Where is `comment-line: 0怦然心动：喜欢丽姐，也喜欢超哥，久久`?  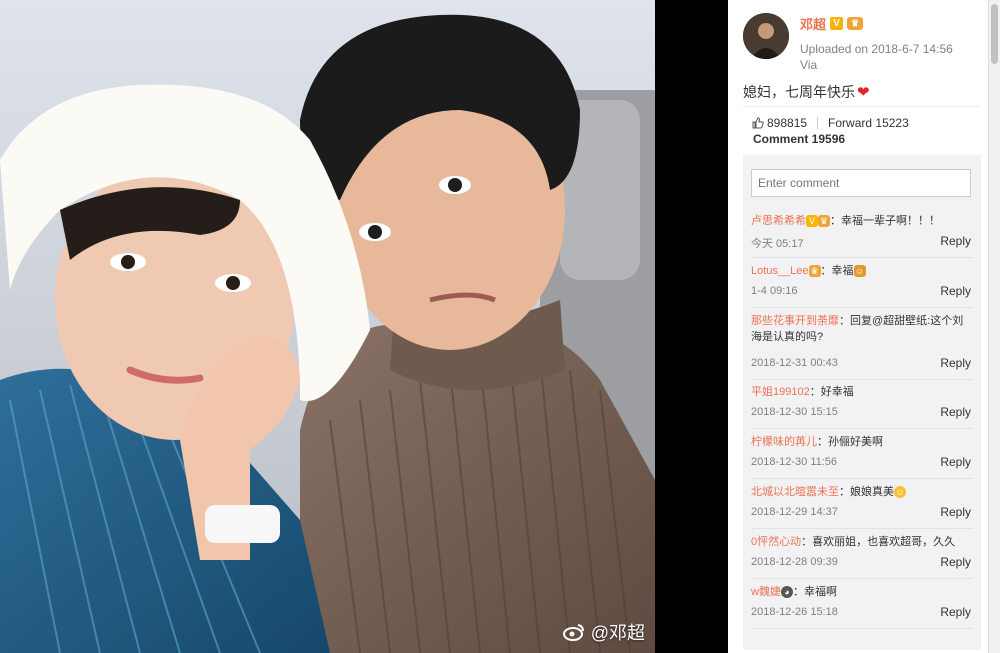
comment-line: 0怦然心动：喜欢丽姐，也喜欢超哥，久久 is located at coordinates (862, 542).